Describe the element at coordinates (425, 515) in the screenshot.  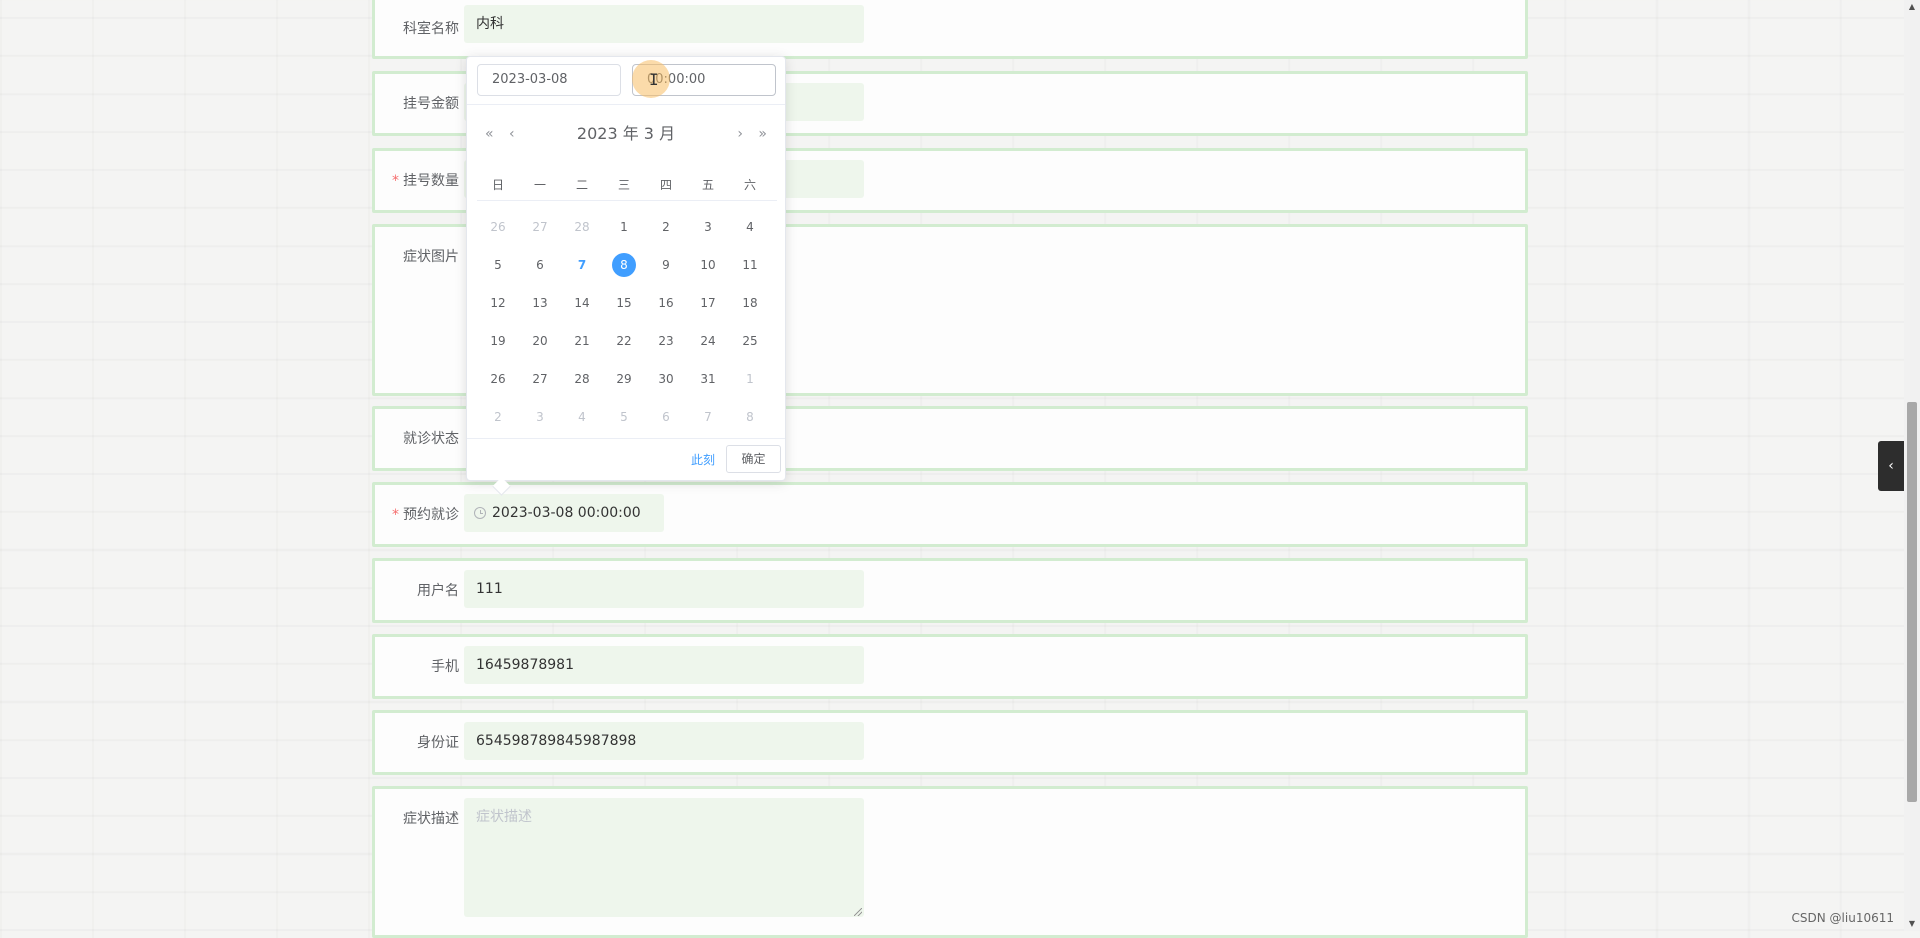
I see `appointment-label: * 预约就诊` at that location.